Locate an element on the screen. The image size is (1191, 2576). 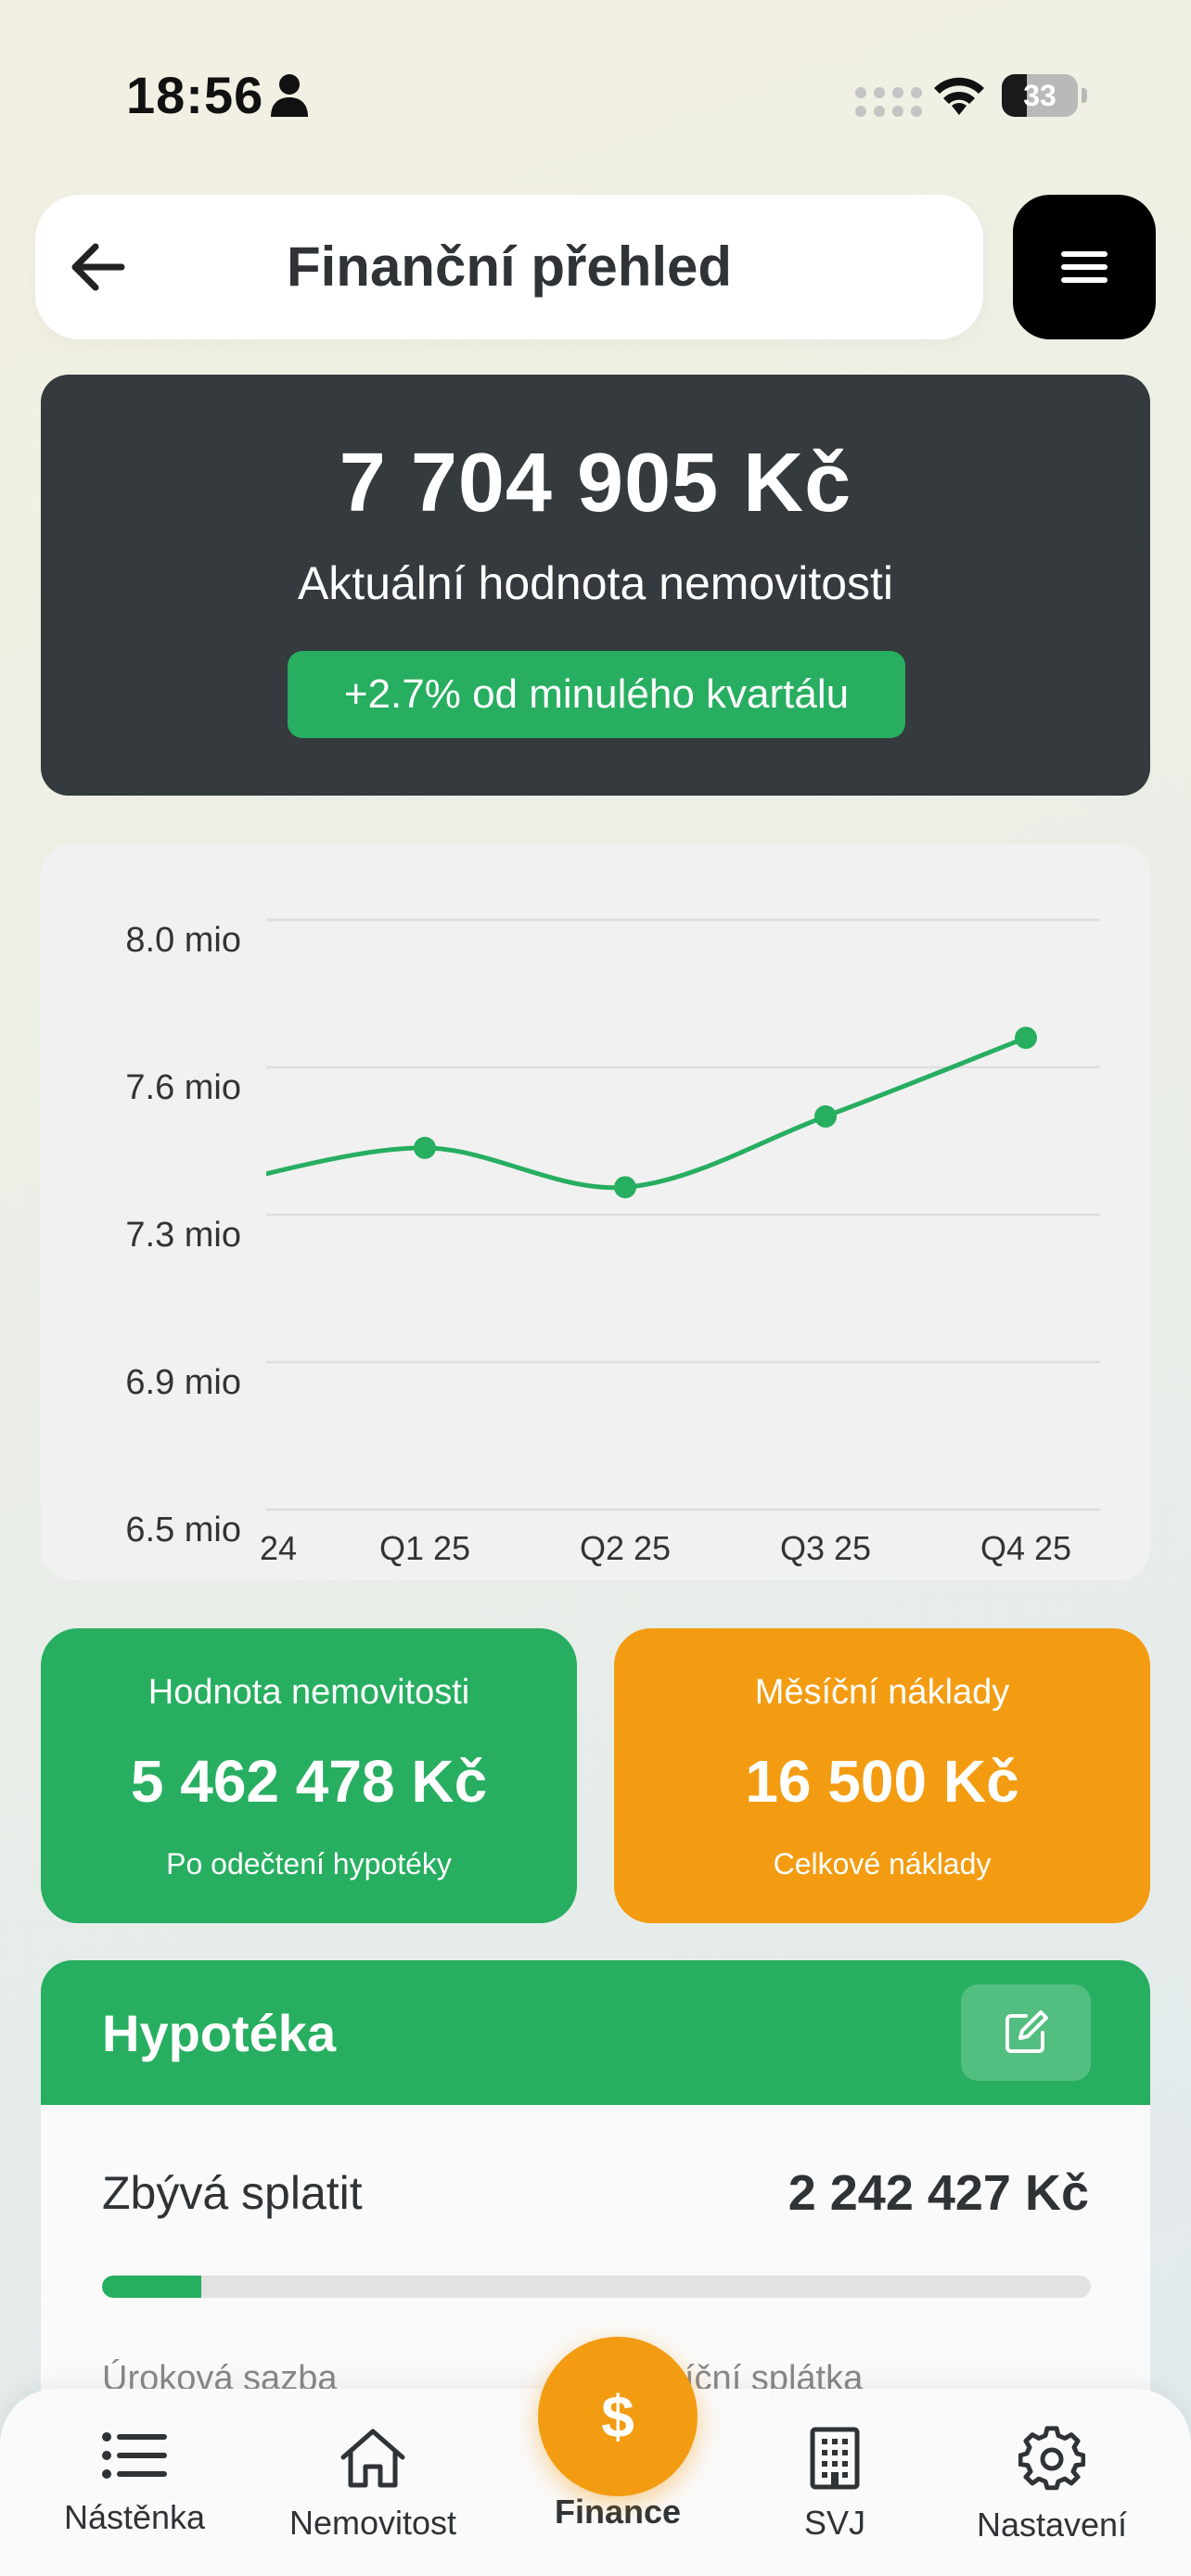
page-title: Finanční přehled is located at coordinates (510, 267).